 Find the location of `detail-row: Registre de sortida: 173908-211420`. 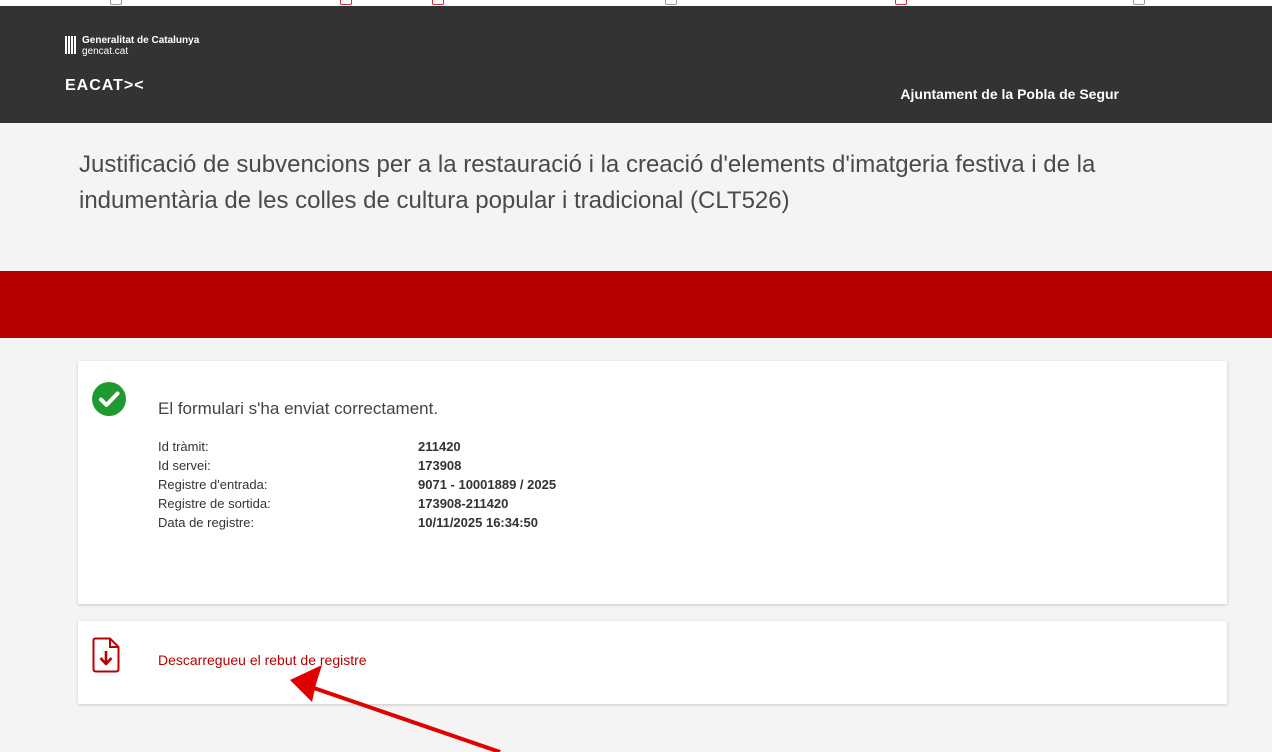

detail-row: Registre de sortida: 173908-211420 is located at coordinates (357, 503).